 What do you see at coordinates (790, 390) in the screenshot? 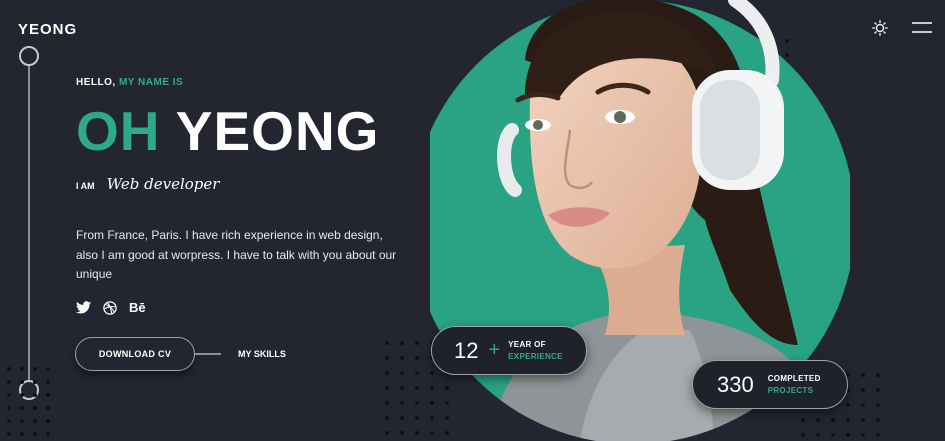
I see `projects-label-line2: PROJECTS` at bounding box center [790, 390].